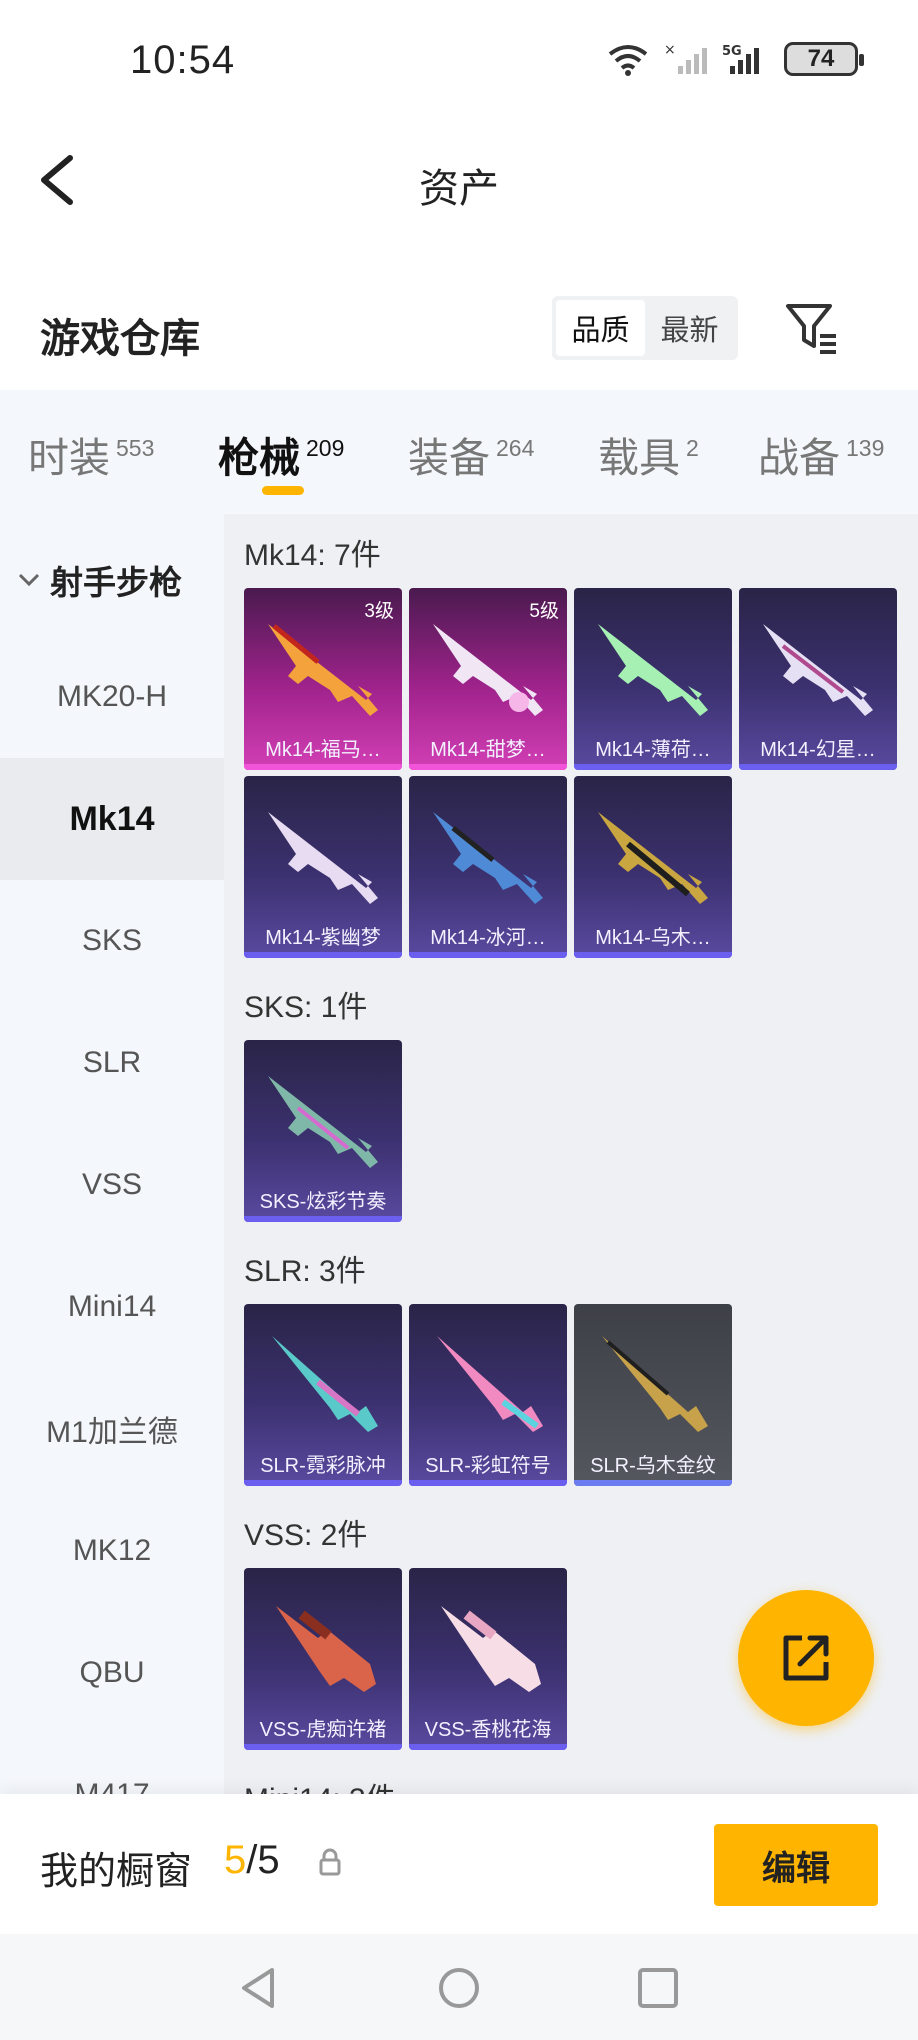 The width and height of the screenshot is (918, 2040). What do you see at coordinates (320, 1784) in the screenshot?
I see `section-title-mini14: Mini14: 3件` at bounding box center [320, 1784].